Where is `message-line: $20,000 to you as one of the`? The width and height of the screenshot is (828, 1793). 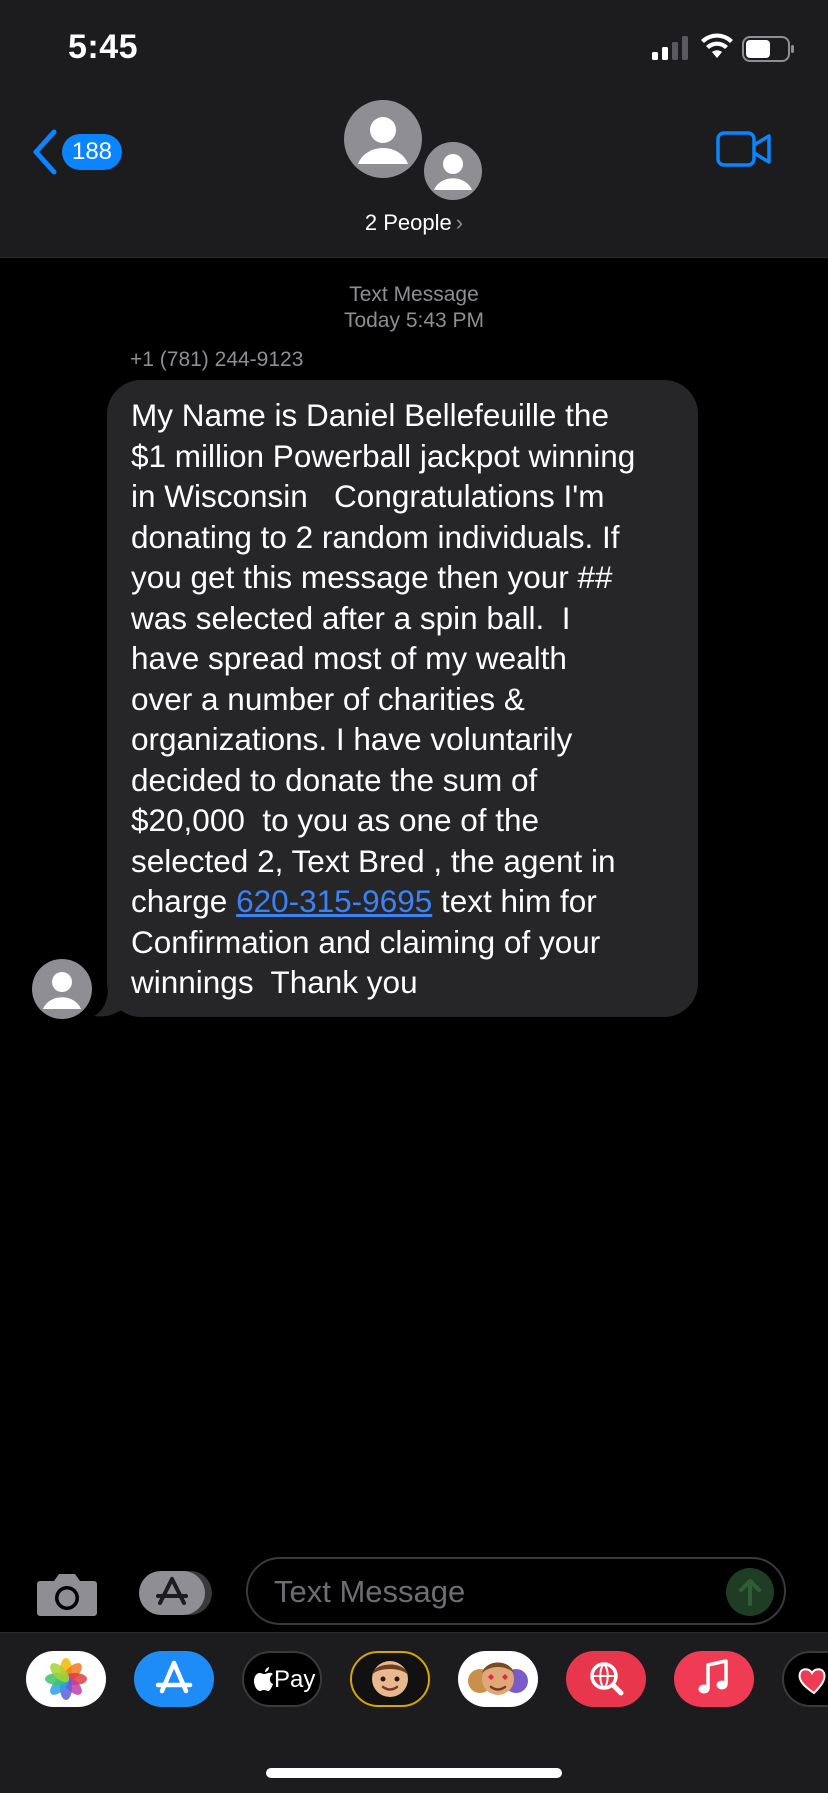 message-line: $20,000 to you as one of the is located at coordinates (335, 820).